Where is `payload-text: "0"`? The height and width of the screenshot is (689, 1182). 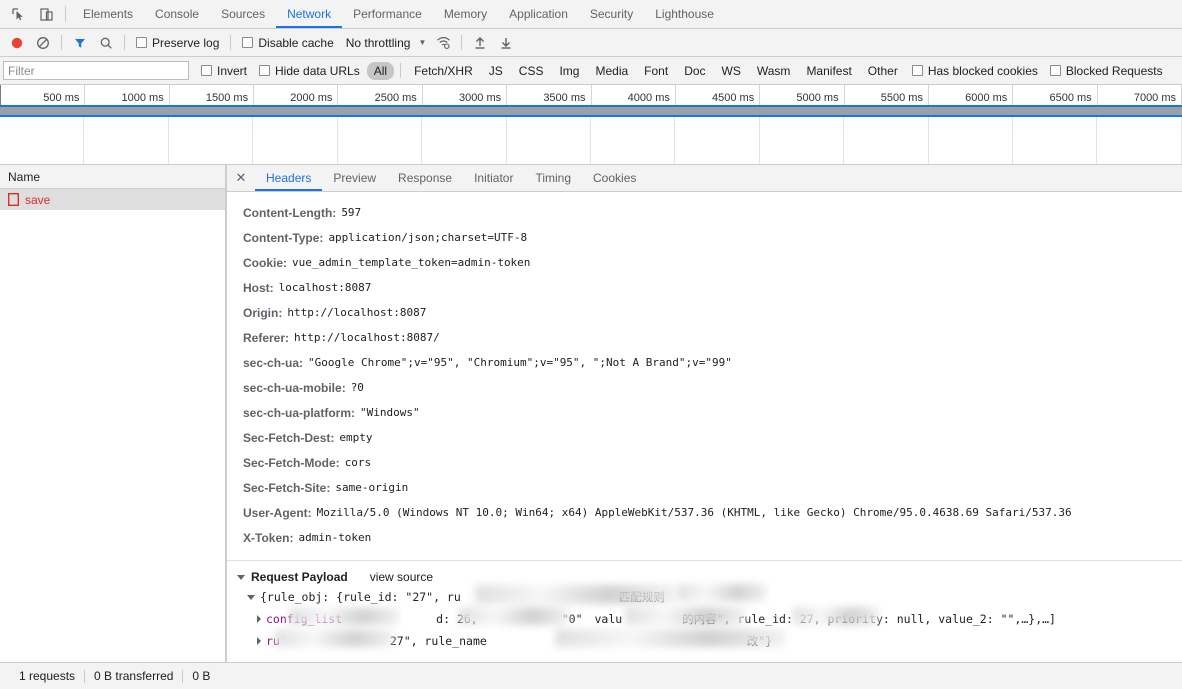 payload-text: "0" is located at coordinates (572, 619).